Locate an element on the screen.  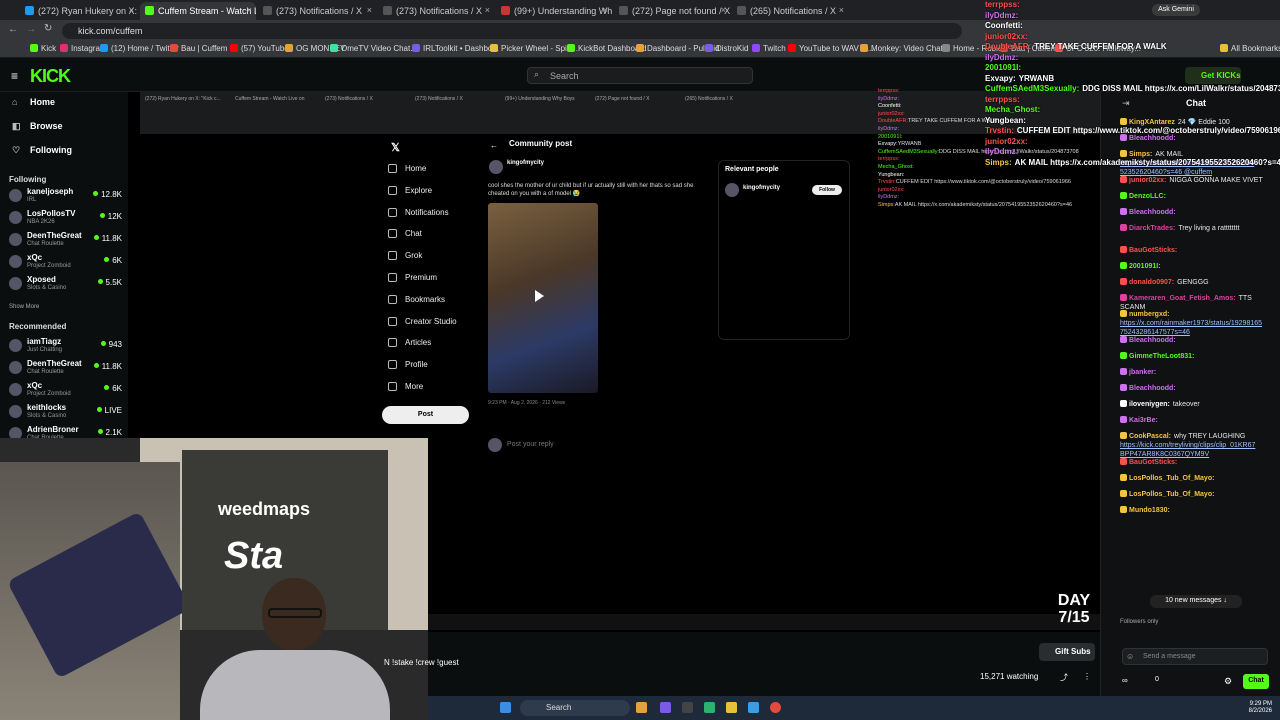
browser-tab: (265) Notifications / X × is located at coordinates (790, 11).